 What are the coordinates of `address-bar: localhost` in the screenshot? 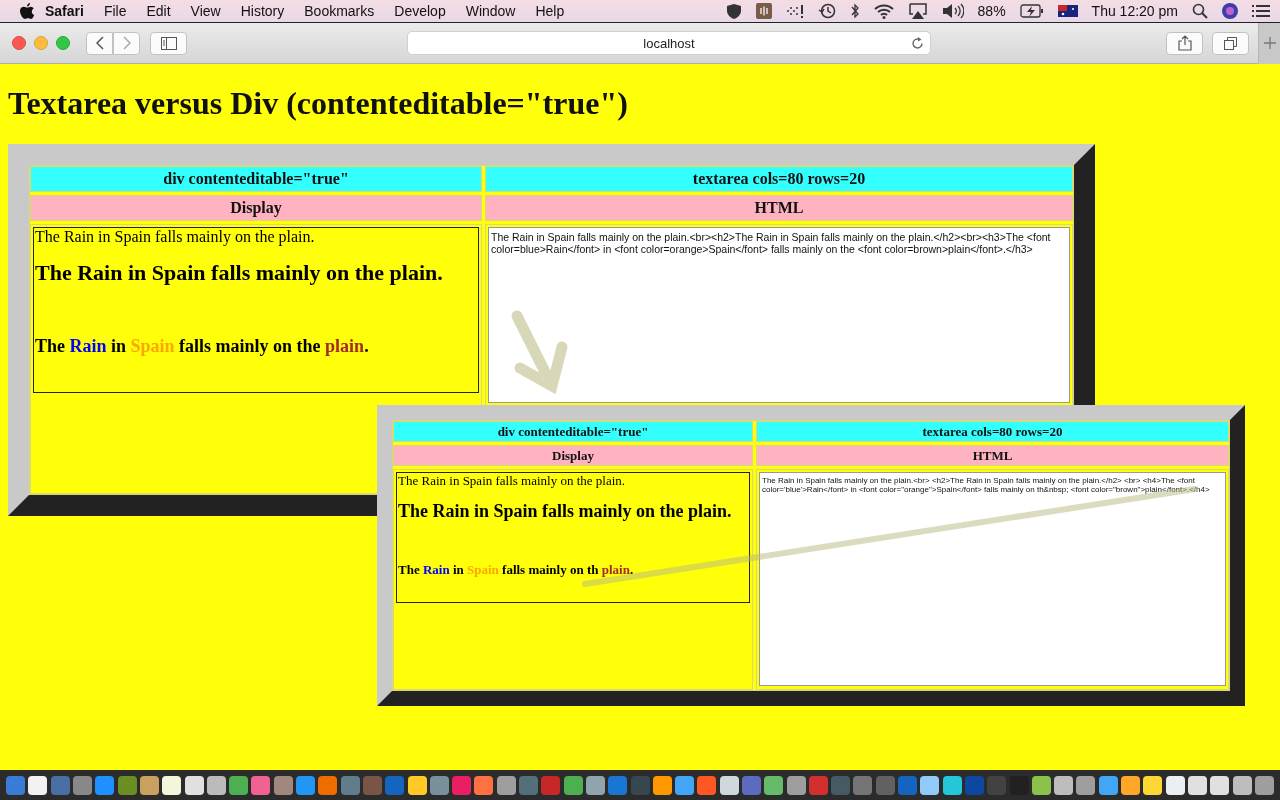 It's located at (669, 43).